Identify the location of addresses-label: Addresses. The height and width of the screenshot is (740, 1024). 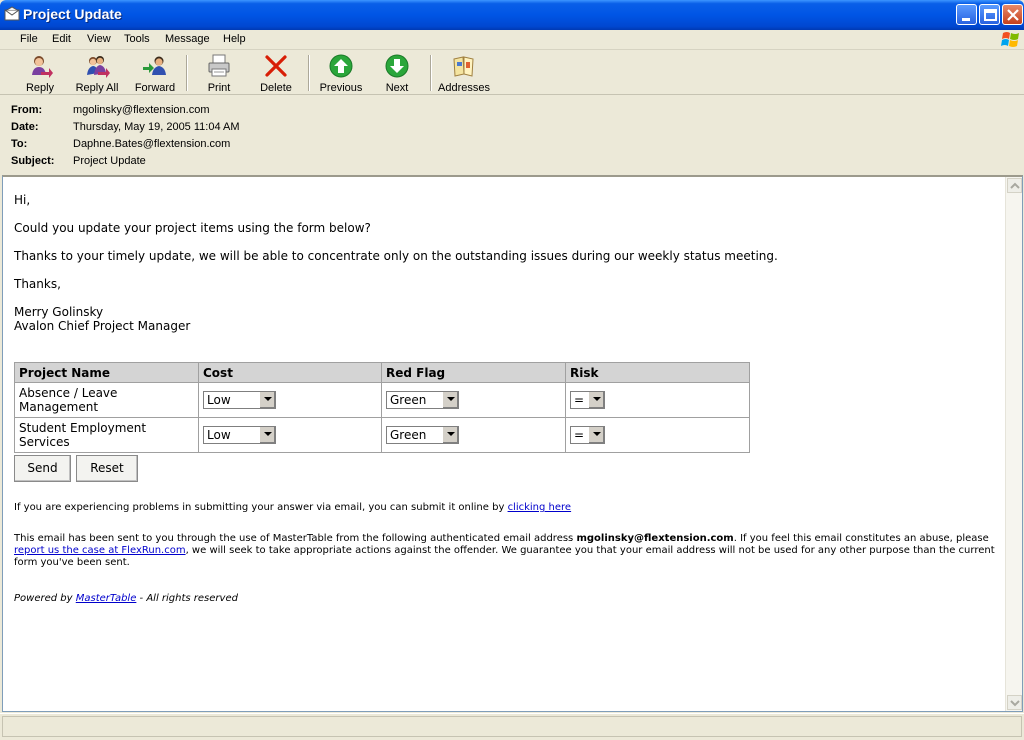
(464, 88).